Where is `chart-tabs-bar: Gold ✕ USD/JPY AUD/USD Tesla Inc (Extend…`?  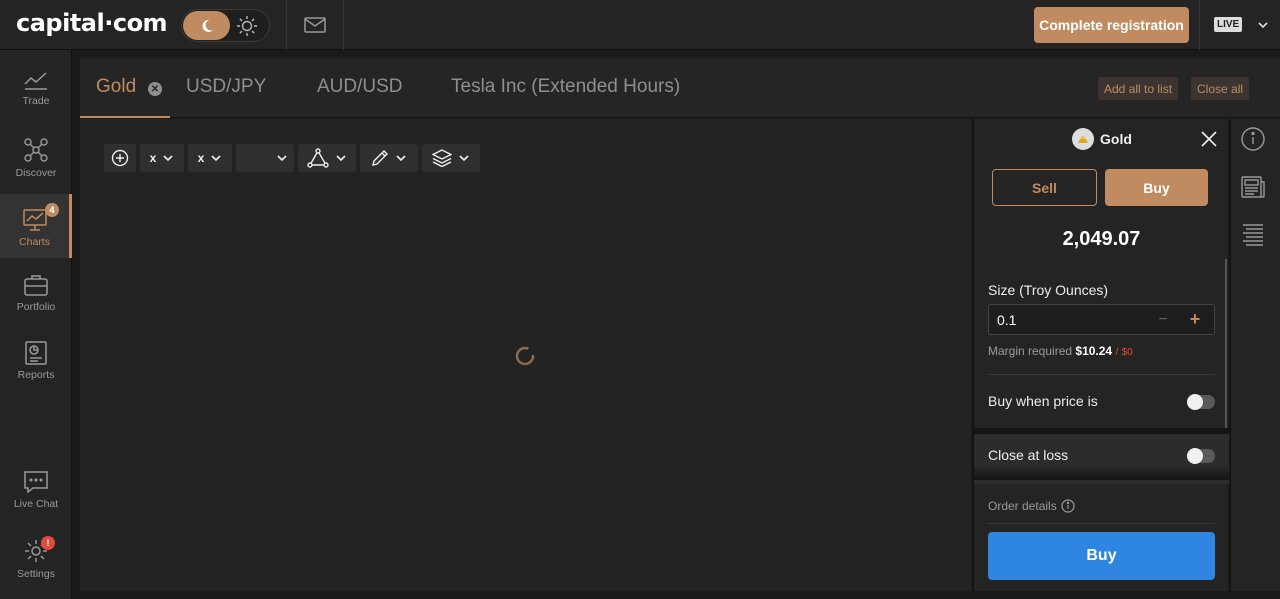 chart-tabs-bar: Gold ✕ USD/JPY AUD/USD Tesla Inc (Extend… is located at coordinates (680, 88).